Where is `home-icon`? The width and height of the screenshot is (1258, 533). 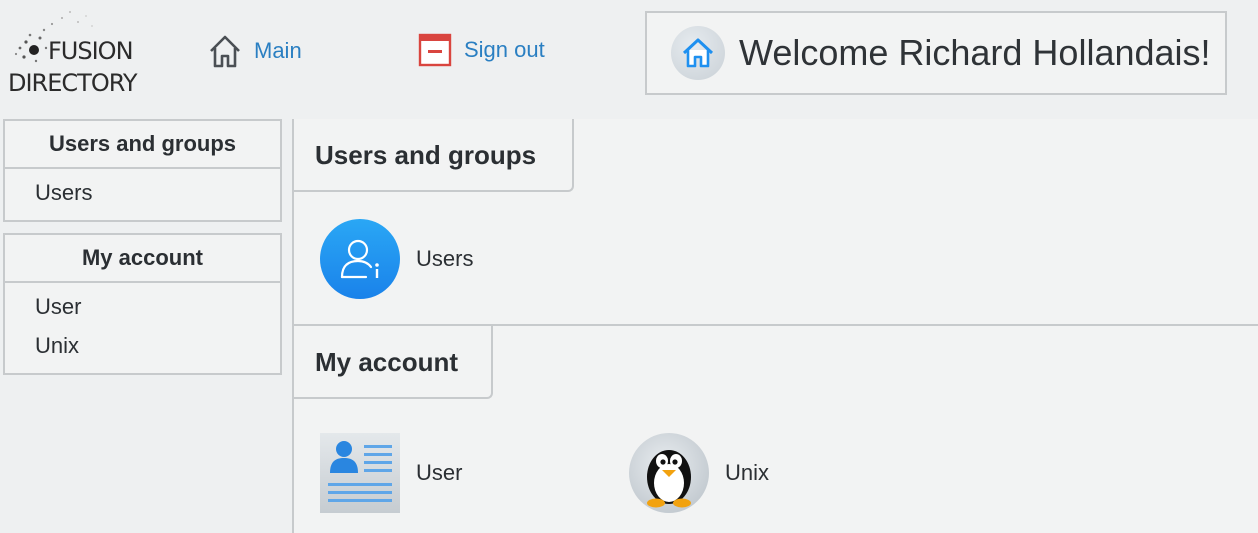
home-icon is located at coordinates (225, 51).